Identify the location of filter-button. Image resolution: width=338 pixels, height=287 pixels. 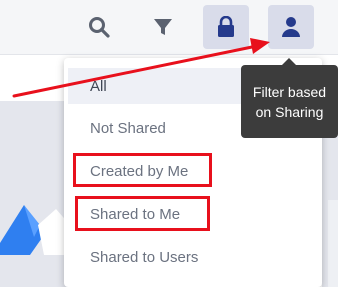
(163, 27).